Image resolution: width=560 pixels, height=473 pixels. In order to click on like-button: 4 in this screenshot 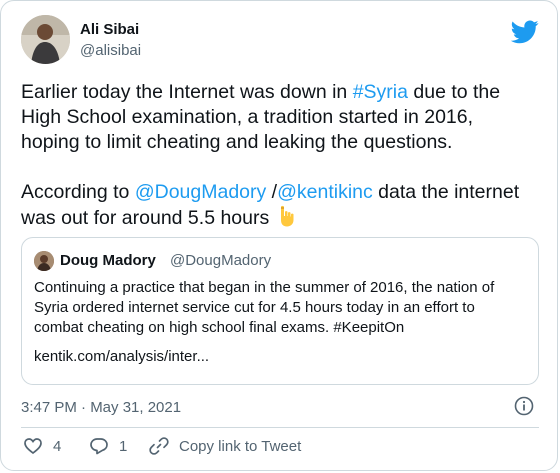, I will do `click(42, 446)`.